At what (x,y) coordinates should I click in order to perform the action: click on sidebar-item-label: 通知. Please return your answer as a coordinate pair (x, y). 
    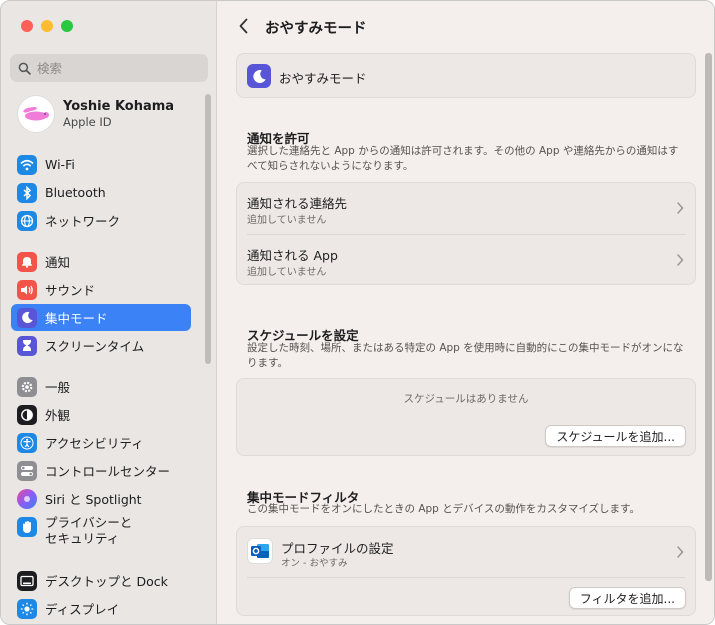
    Looking at the image, I should click on (58, 262).